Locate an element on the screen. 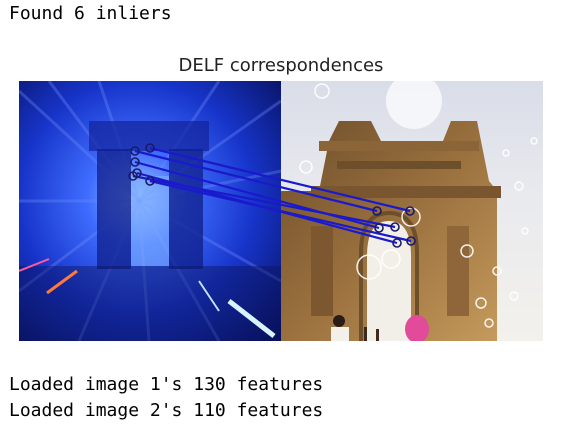  inliers-output-line: Found 6 inliers is located at coordinates (90, 13).